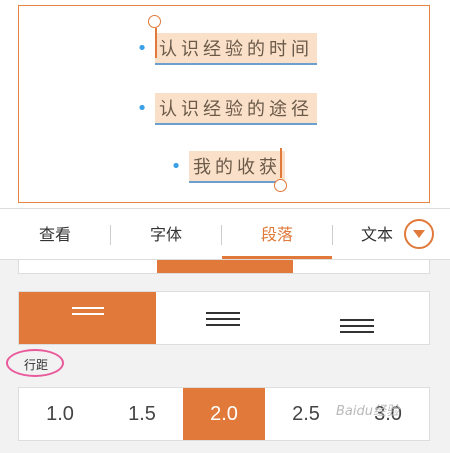 The height and width of the screenshot is (453, 450). I want to click on align-left-button, so click(87, 318).